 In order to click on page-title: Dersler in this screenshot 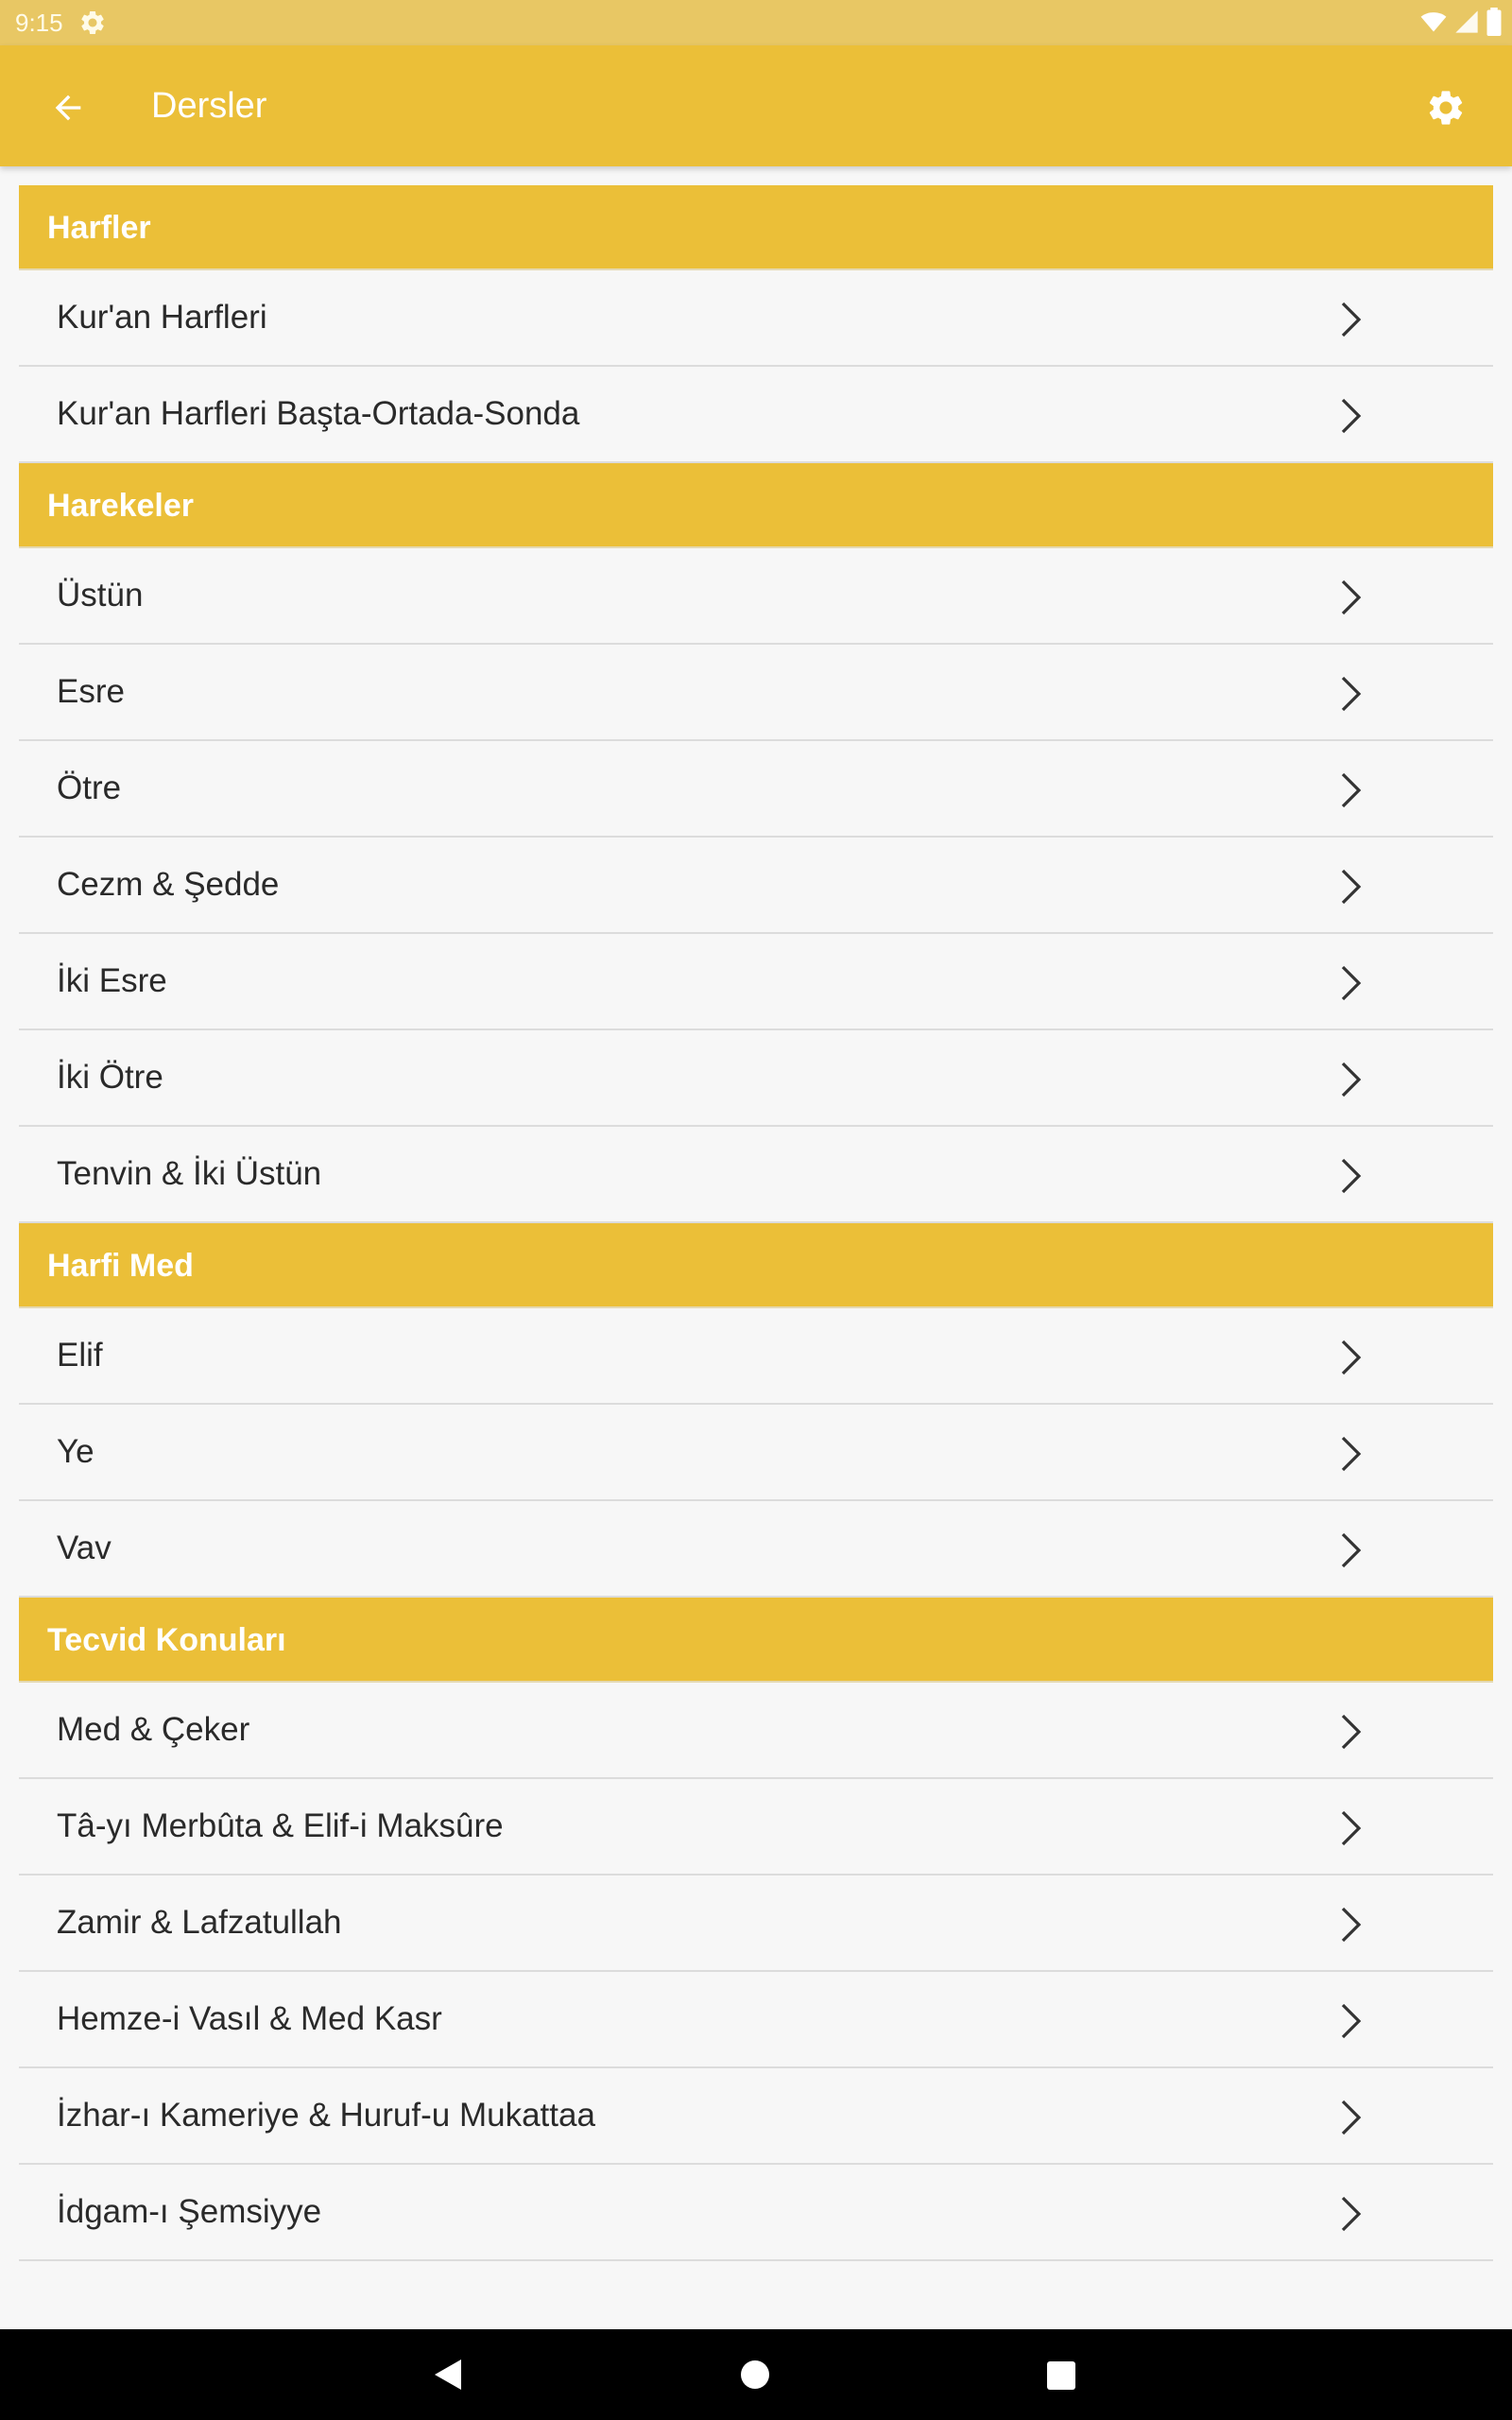, I will do `click(209, 106)`.